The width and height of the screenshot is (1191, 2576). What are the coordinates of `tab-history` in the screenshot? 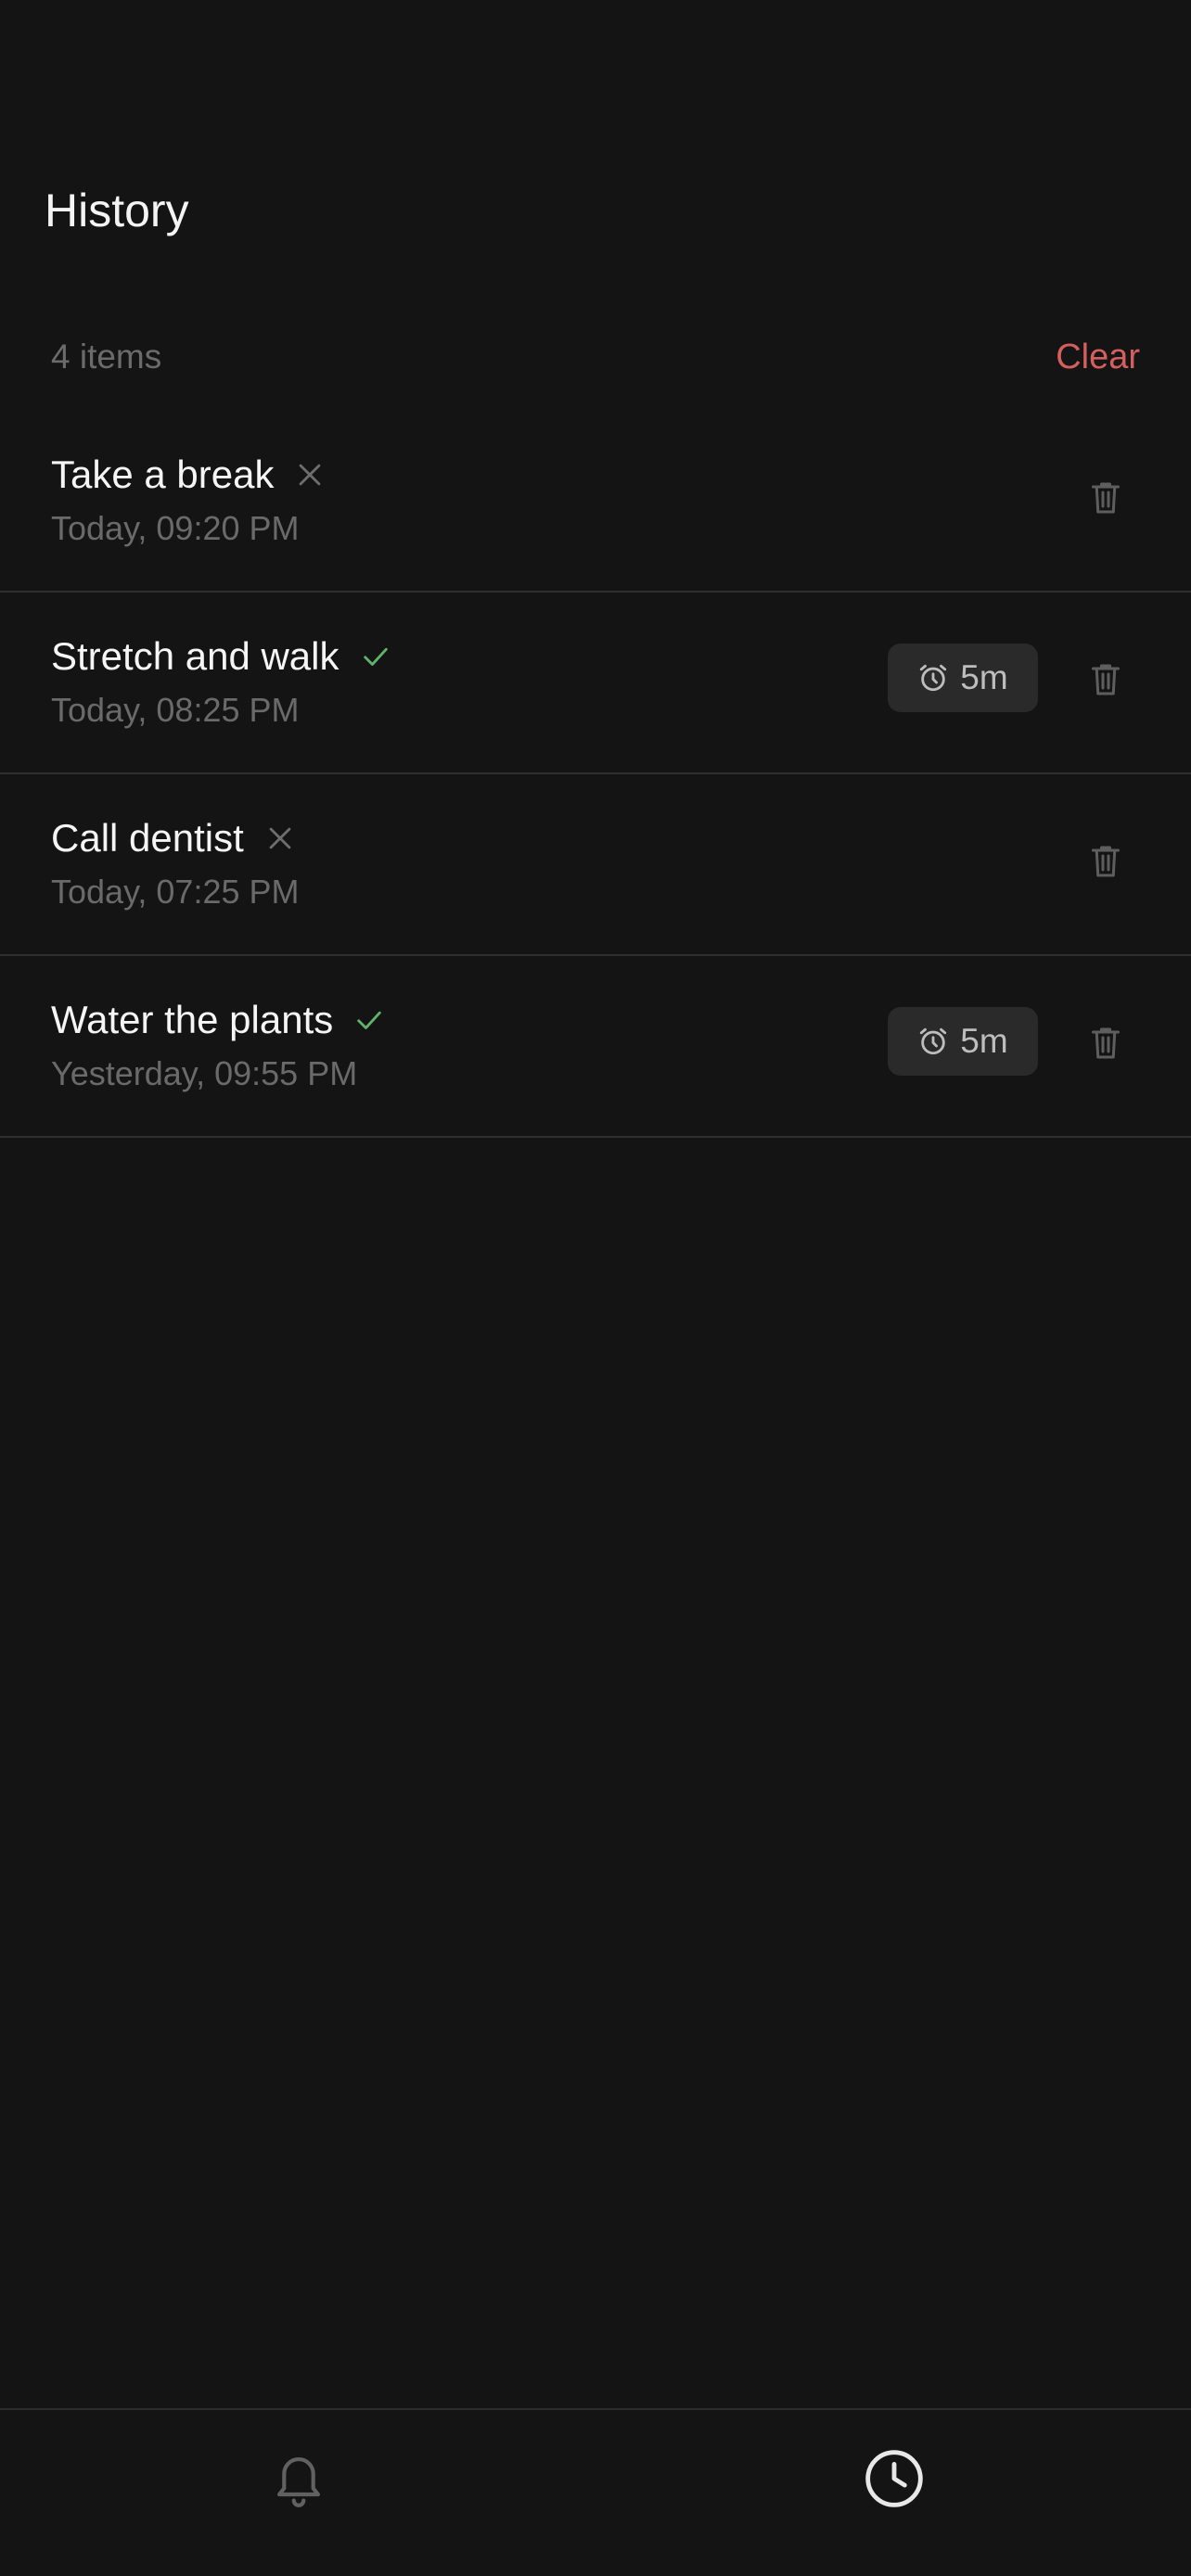 It's located at (894, 2479).